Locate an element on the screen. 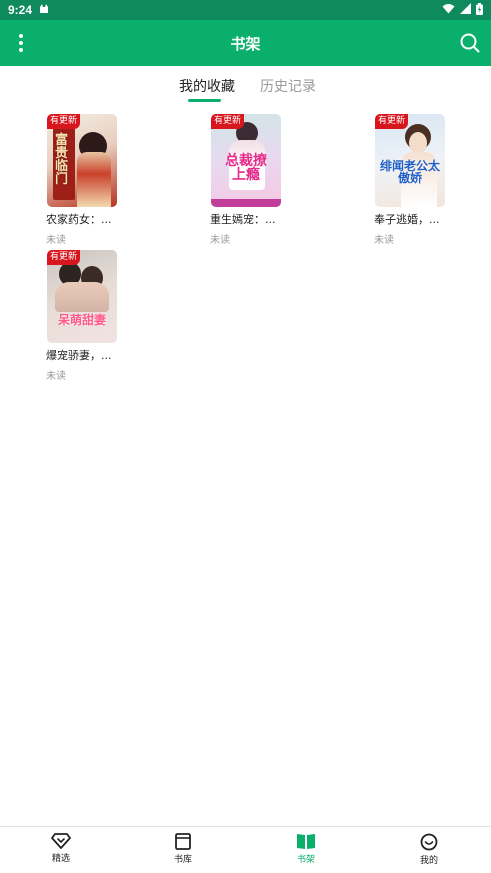 The width and height of the screenshot is (491, 873). book-item: 总裁撩上瘾 有更新 重生嫣宠：... 未读 is located at coordinates (250, 180).